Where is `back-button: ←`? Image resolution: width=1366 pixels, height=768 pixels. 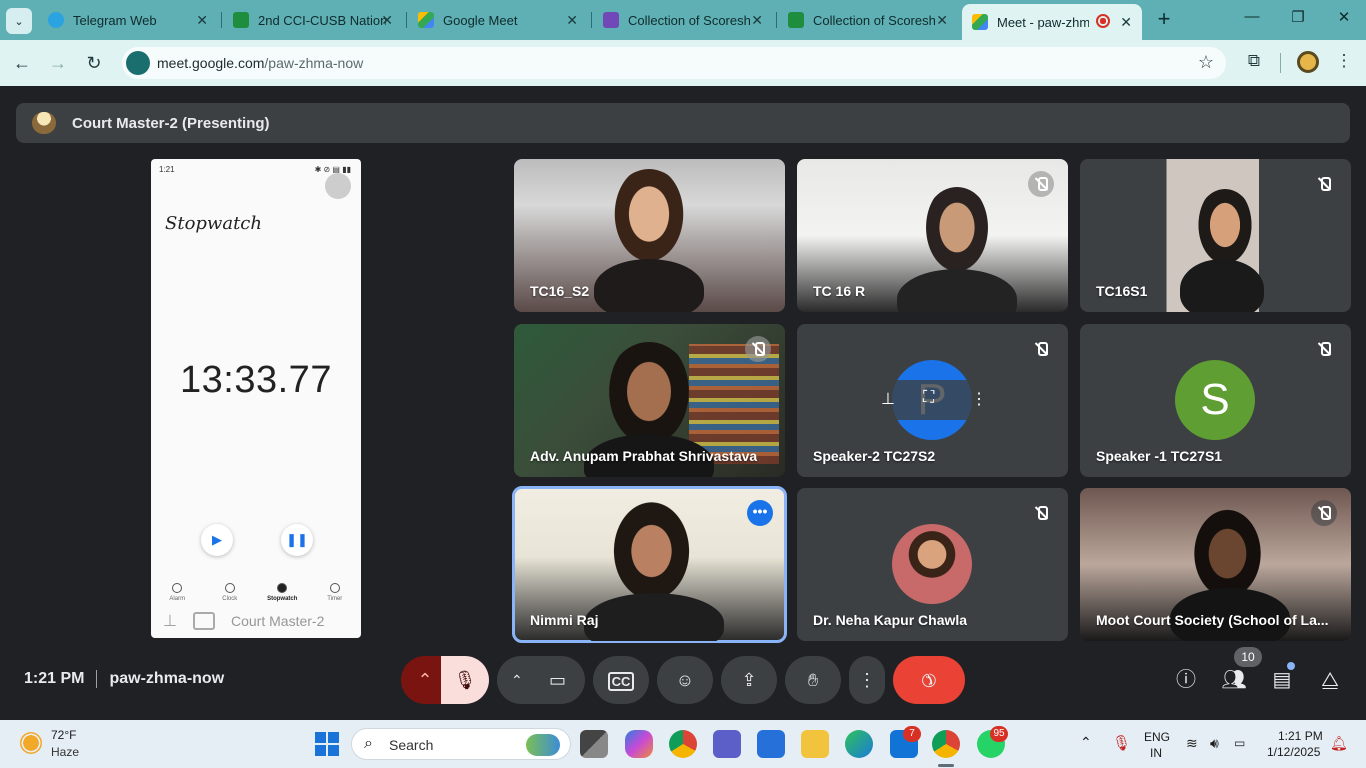
back-button: ← is located at coordinates (22, 63).